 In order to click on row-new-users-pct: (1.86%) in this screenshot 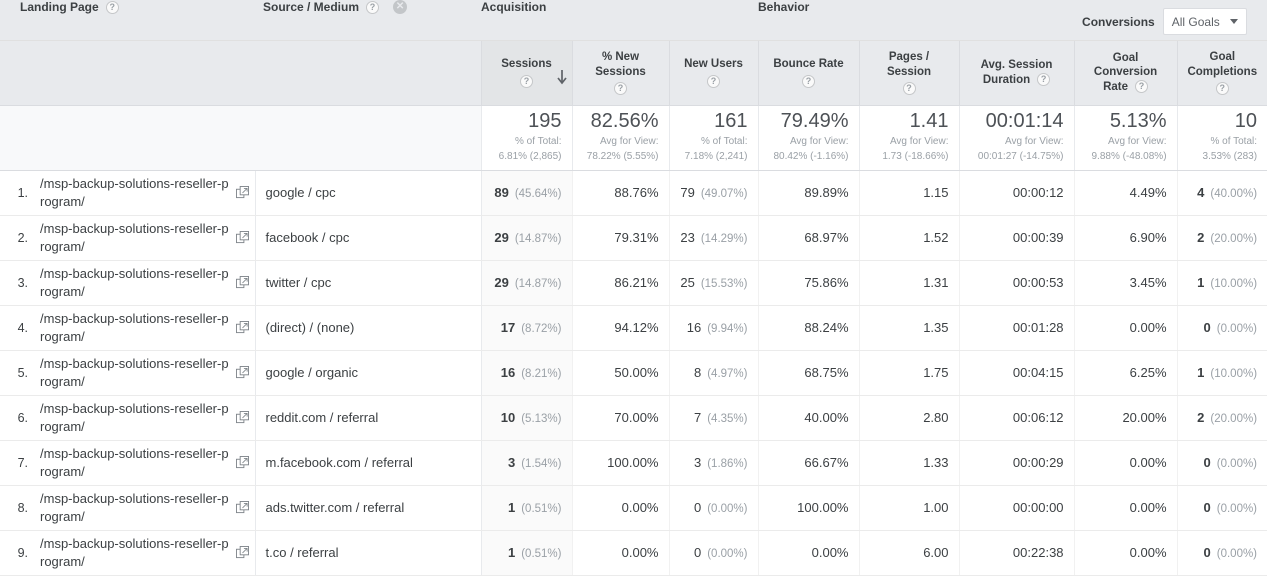, I will do `click(727, 464)`.